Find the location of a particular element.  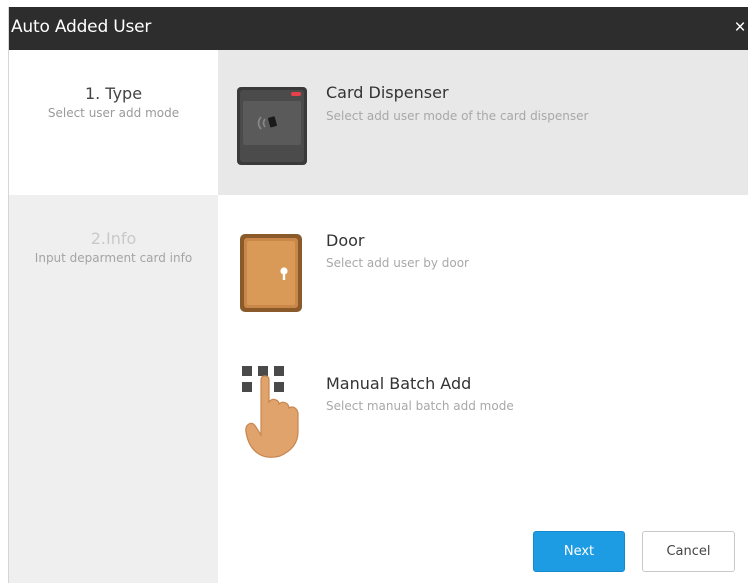

option-card-dispenser-title: Card Dispenser is located at coordinates (387, 92).